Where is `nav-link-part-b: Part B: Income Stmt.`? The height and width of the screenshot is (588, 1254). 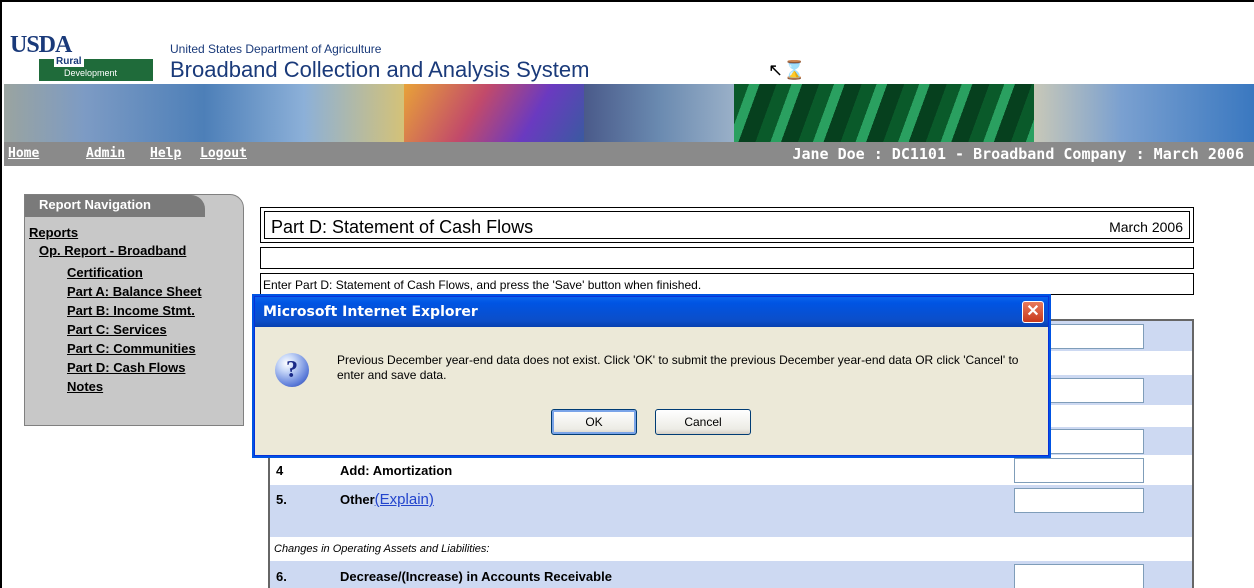 nav-link-part-b: Part B: Income Stmt. is located at coordinates (134, 310).